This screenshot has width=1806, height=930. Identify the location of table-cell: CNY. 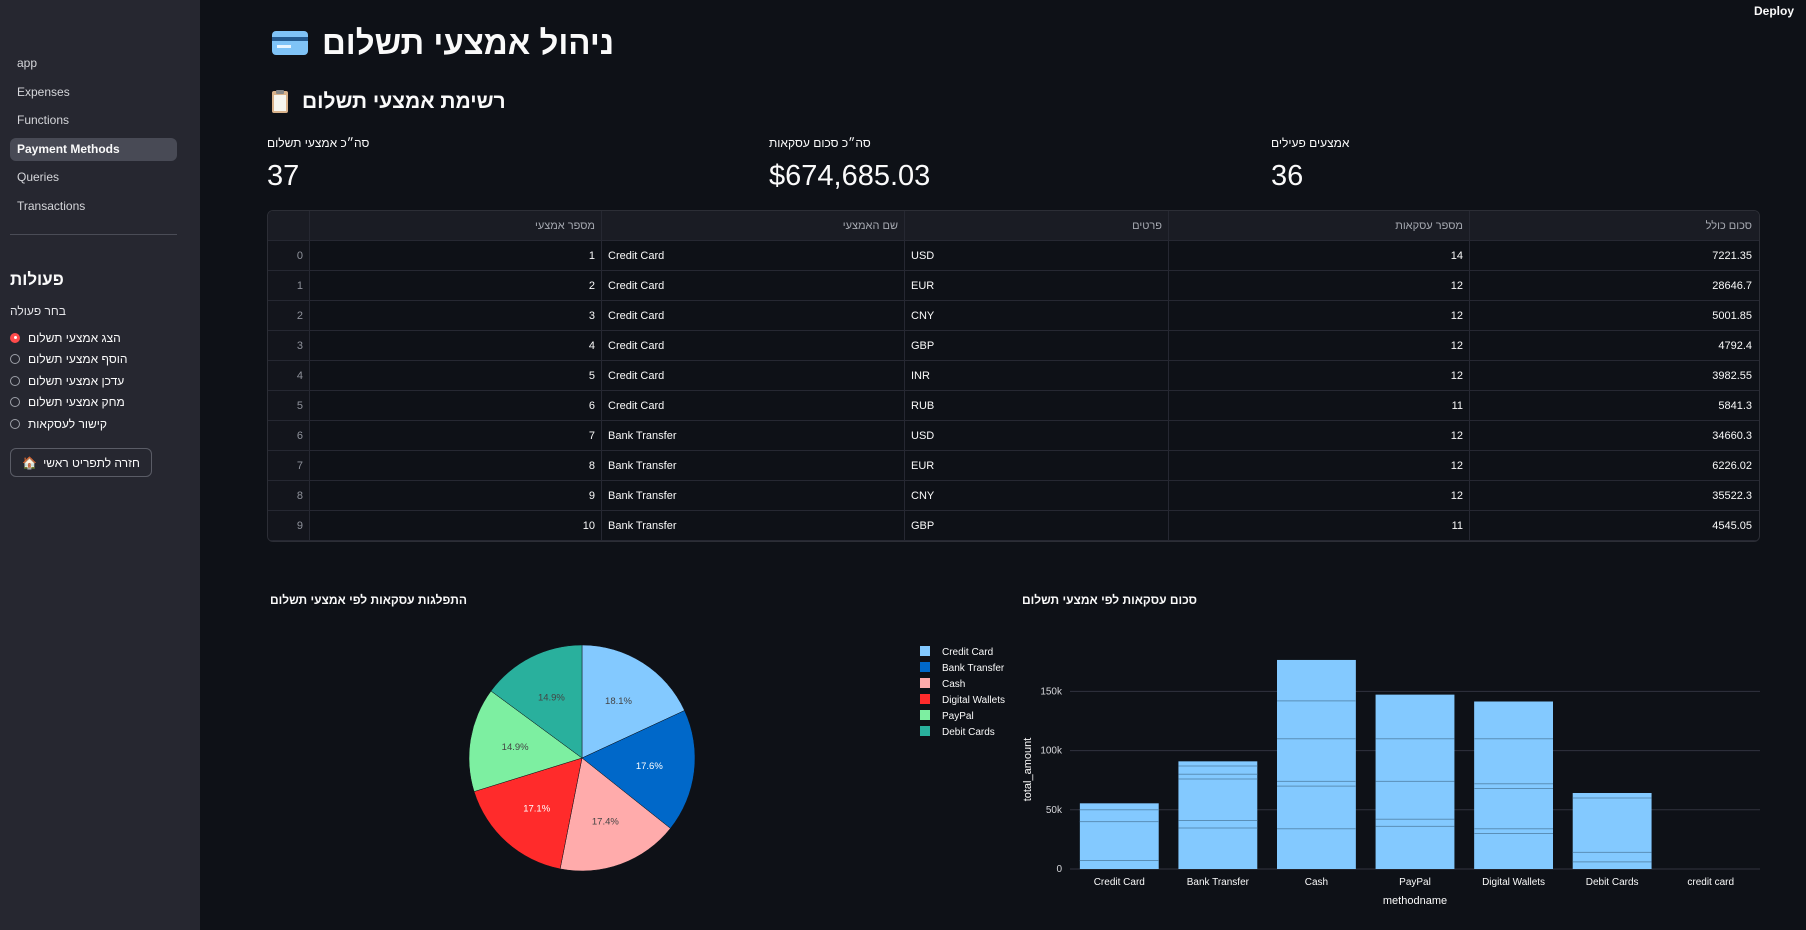
(1037, 495).